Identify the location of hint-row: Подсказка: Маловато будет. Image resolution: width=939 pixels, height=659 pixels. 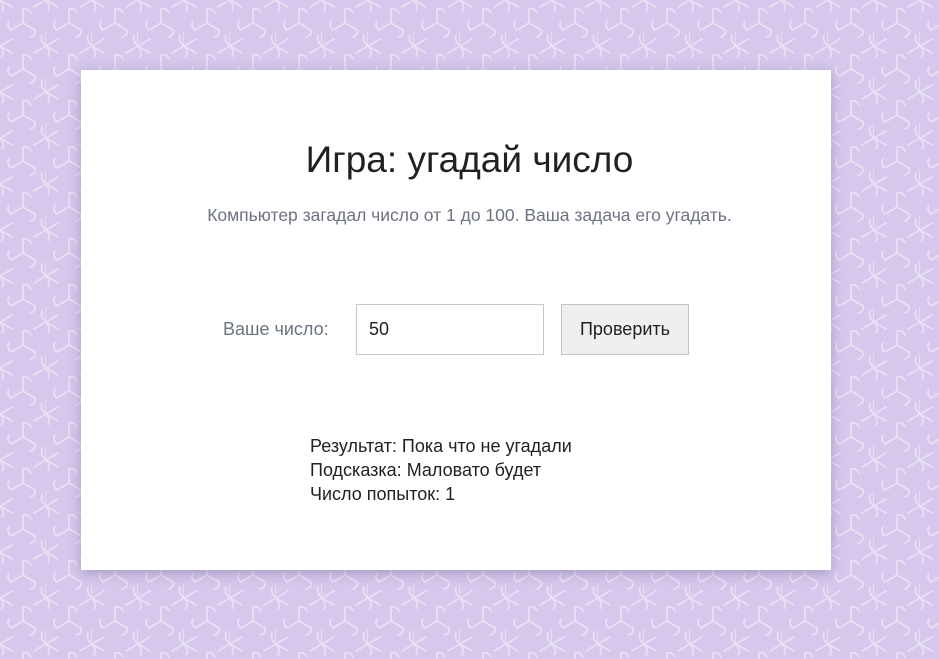
(441, 470).